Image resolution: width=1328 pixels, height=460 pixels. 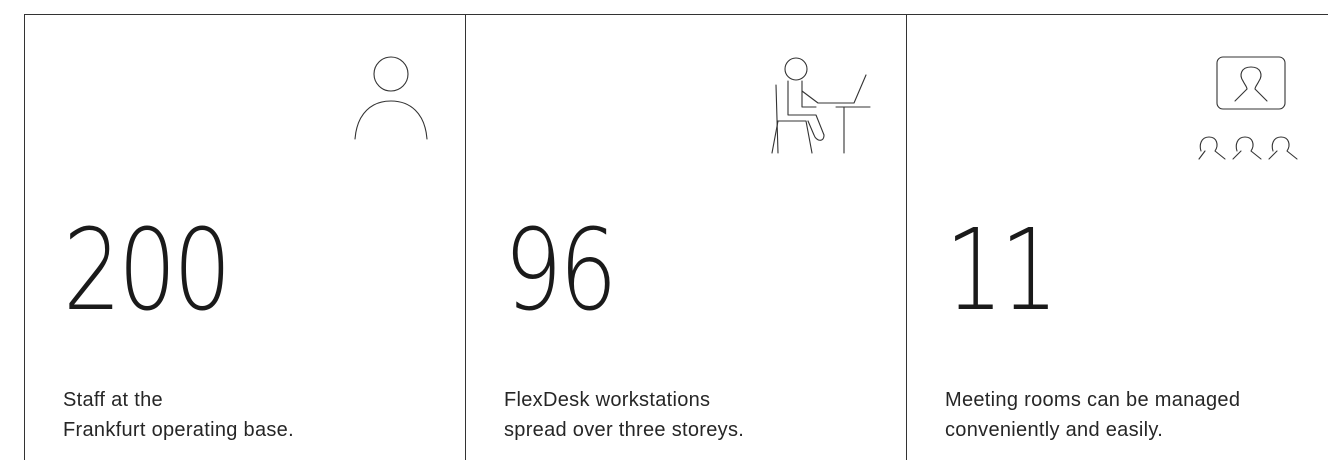 What do you see at coordinates (607, 400) in the screenshot?
I see `stat-description-line: FlexDesk workstations` at bounding box center [607, 400].